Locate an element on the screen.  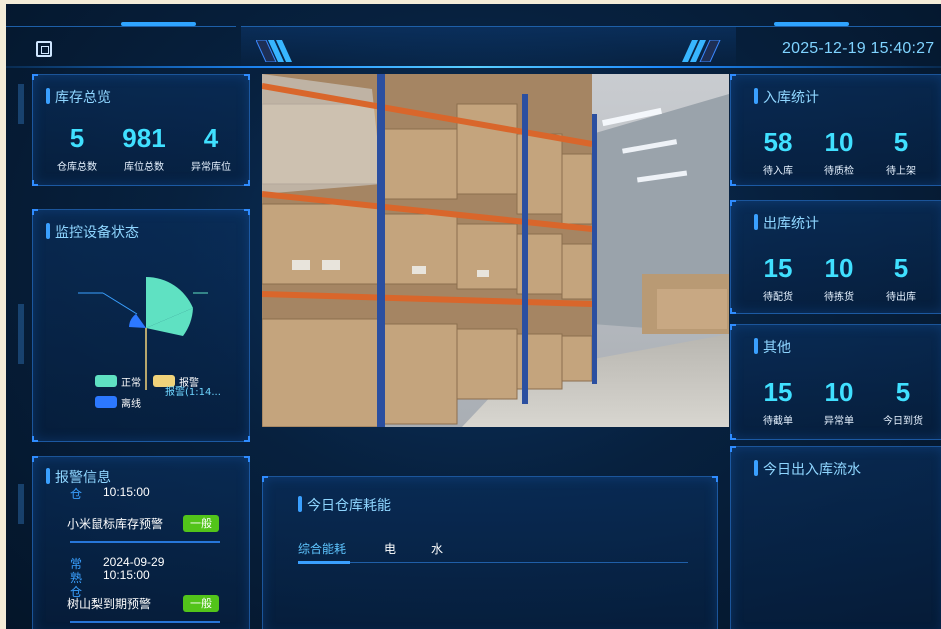
inbound-stats-panel: 入库统计 58 待入库 10 待质检 5 待上架 is located at coordinates (835, 130).